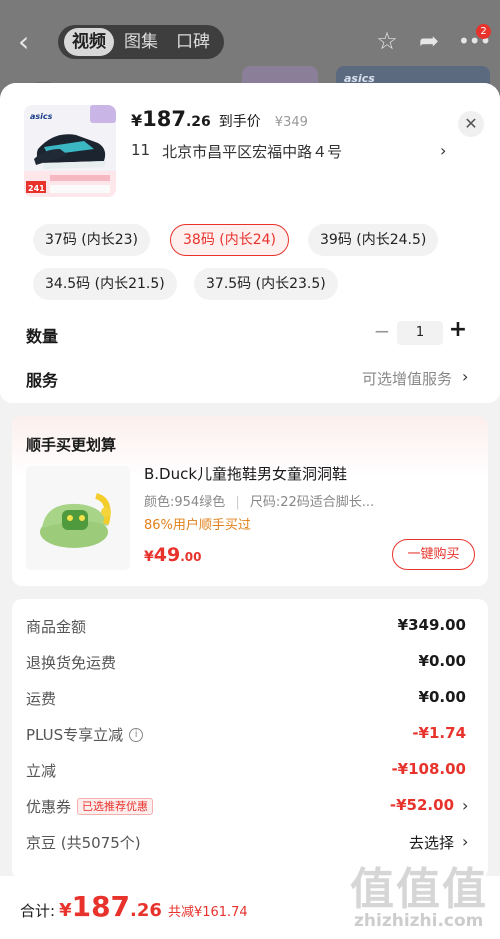  I want to click on total-price: 合计: ¥ 187 .26 共减¥161.74, so click(134, 906).